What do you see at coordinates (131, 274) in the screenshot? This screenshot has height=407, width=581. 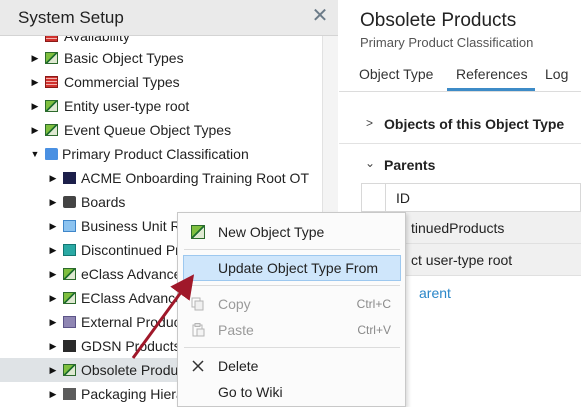 I see `tree-item-label: eClass Advance` at bounding box center [131, 274].